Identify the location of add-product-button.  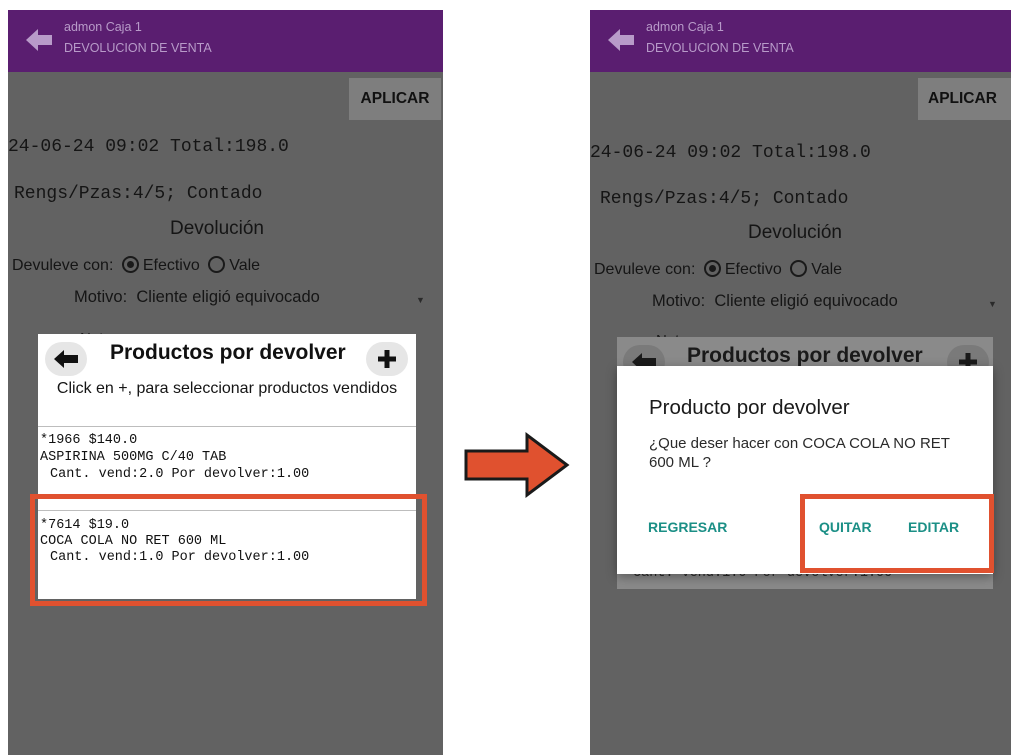
(387, 359).